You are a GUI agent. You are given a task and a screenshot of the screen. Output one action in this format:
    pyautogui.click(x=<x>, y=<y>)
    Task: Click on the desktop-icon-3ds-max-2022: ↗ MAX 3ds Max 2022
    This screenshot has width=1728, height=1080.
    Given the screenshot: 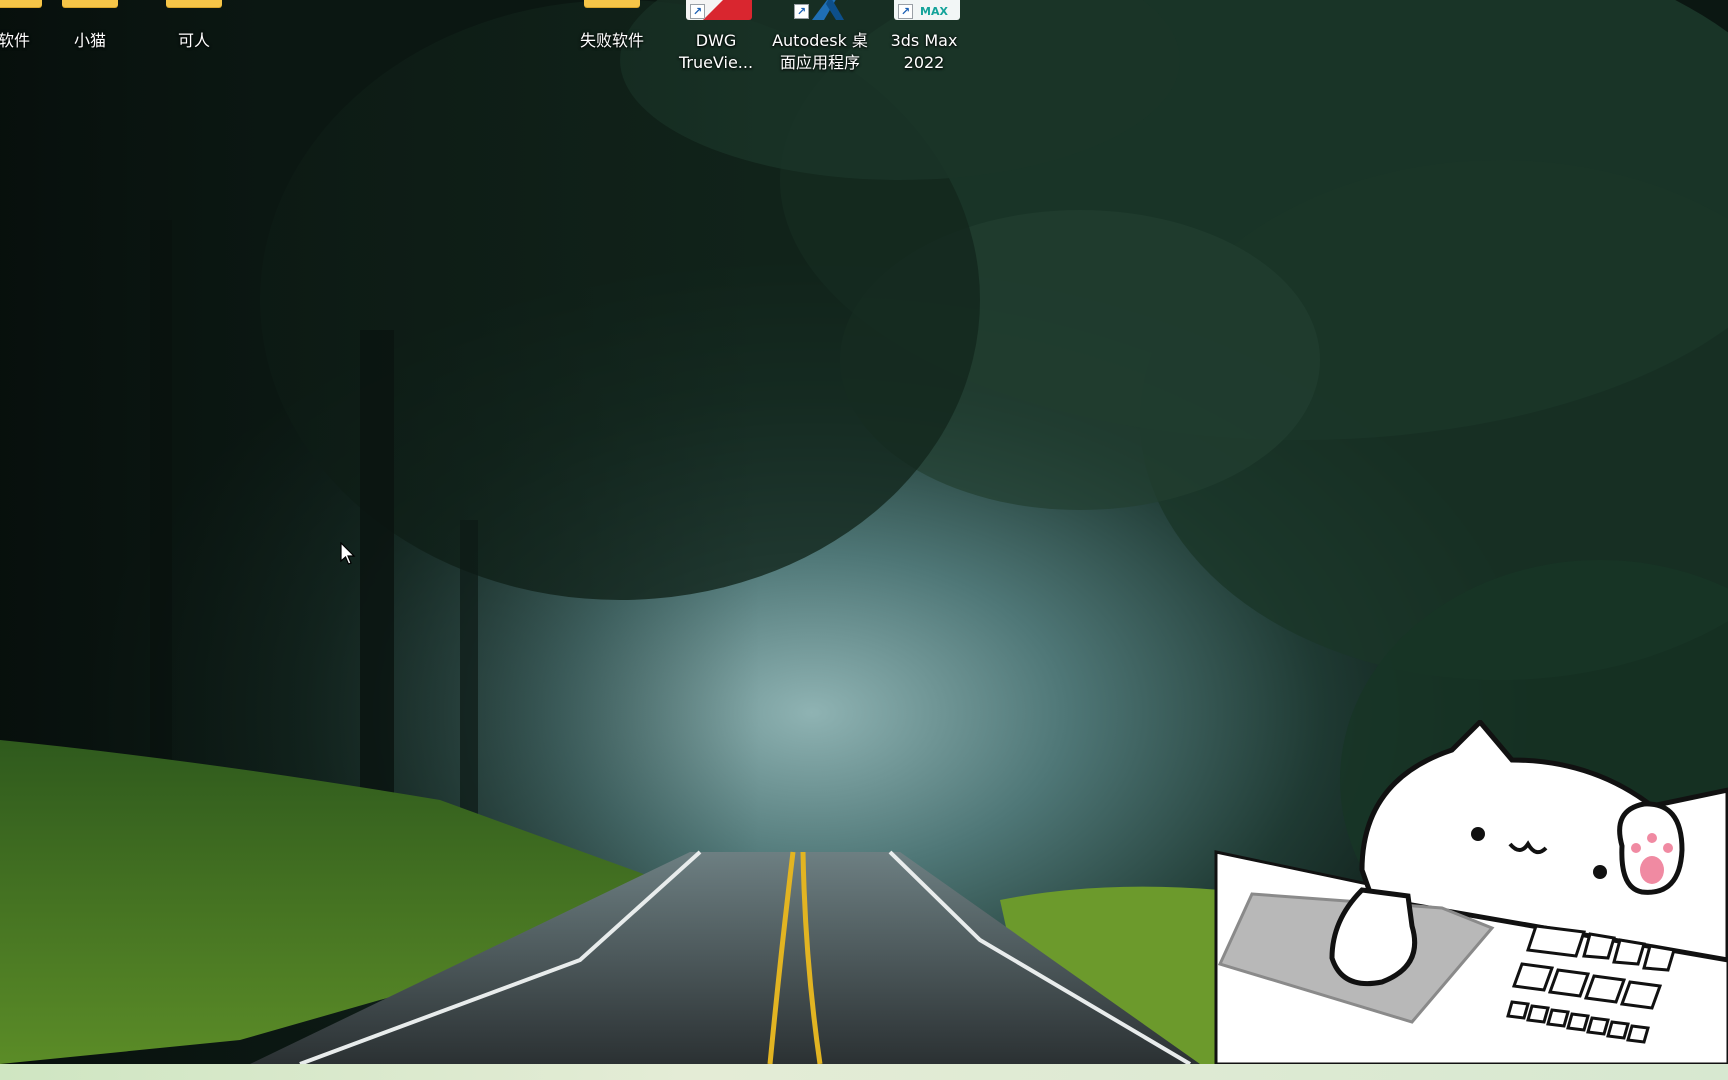 What is the action you would take?
    pyautogui.click(x=924, y=37)
    